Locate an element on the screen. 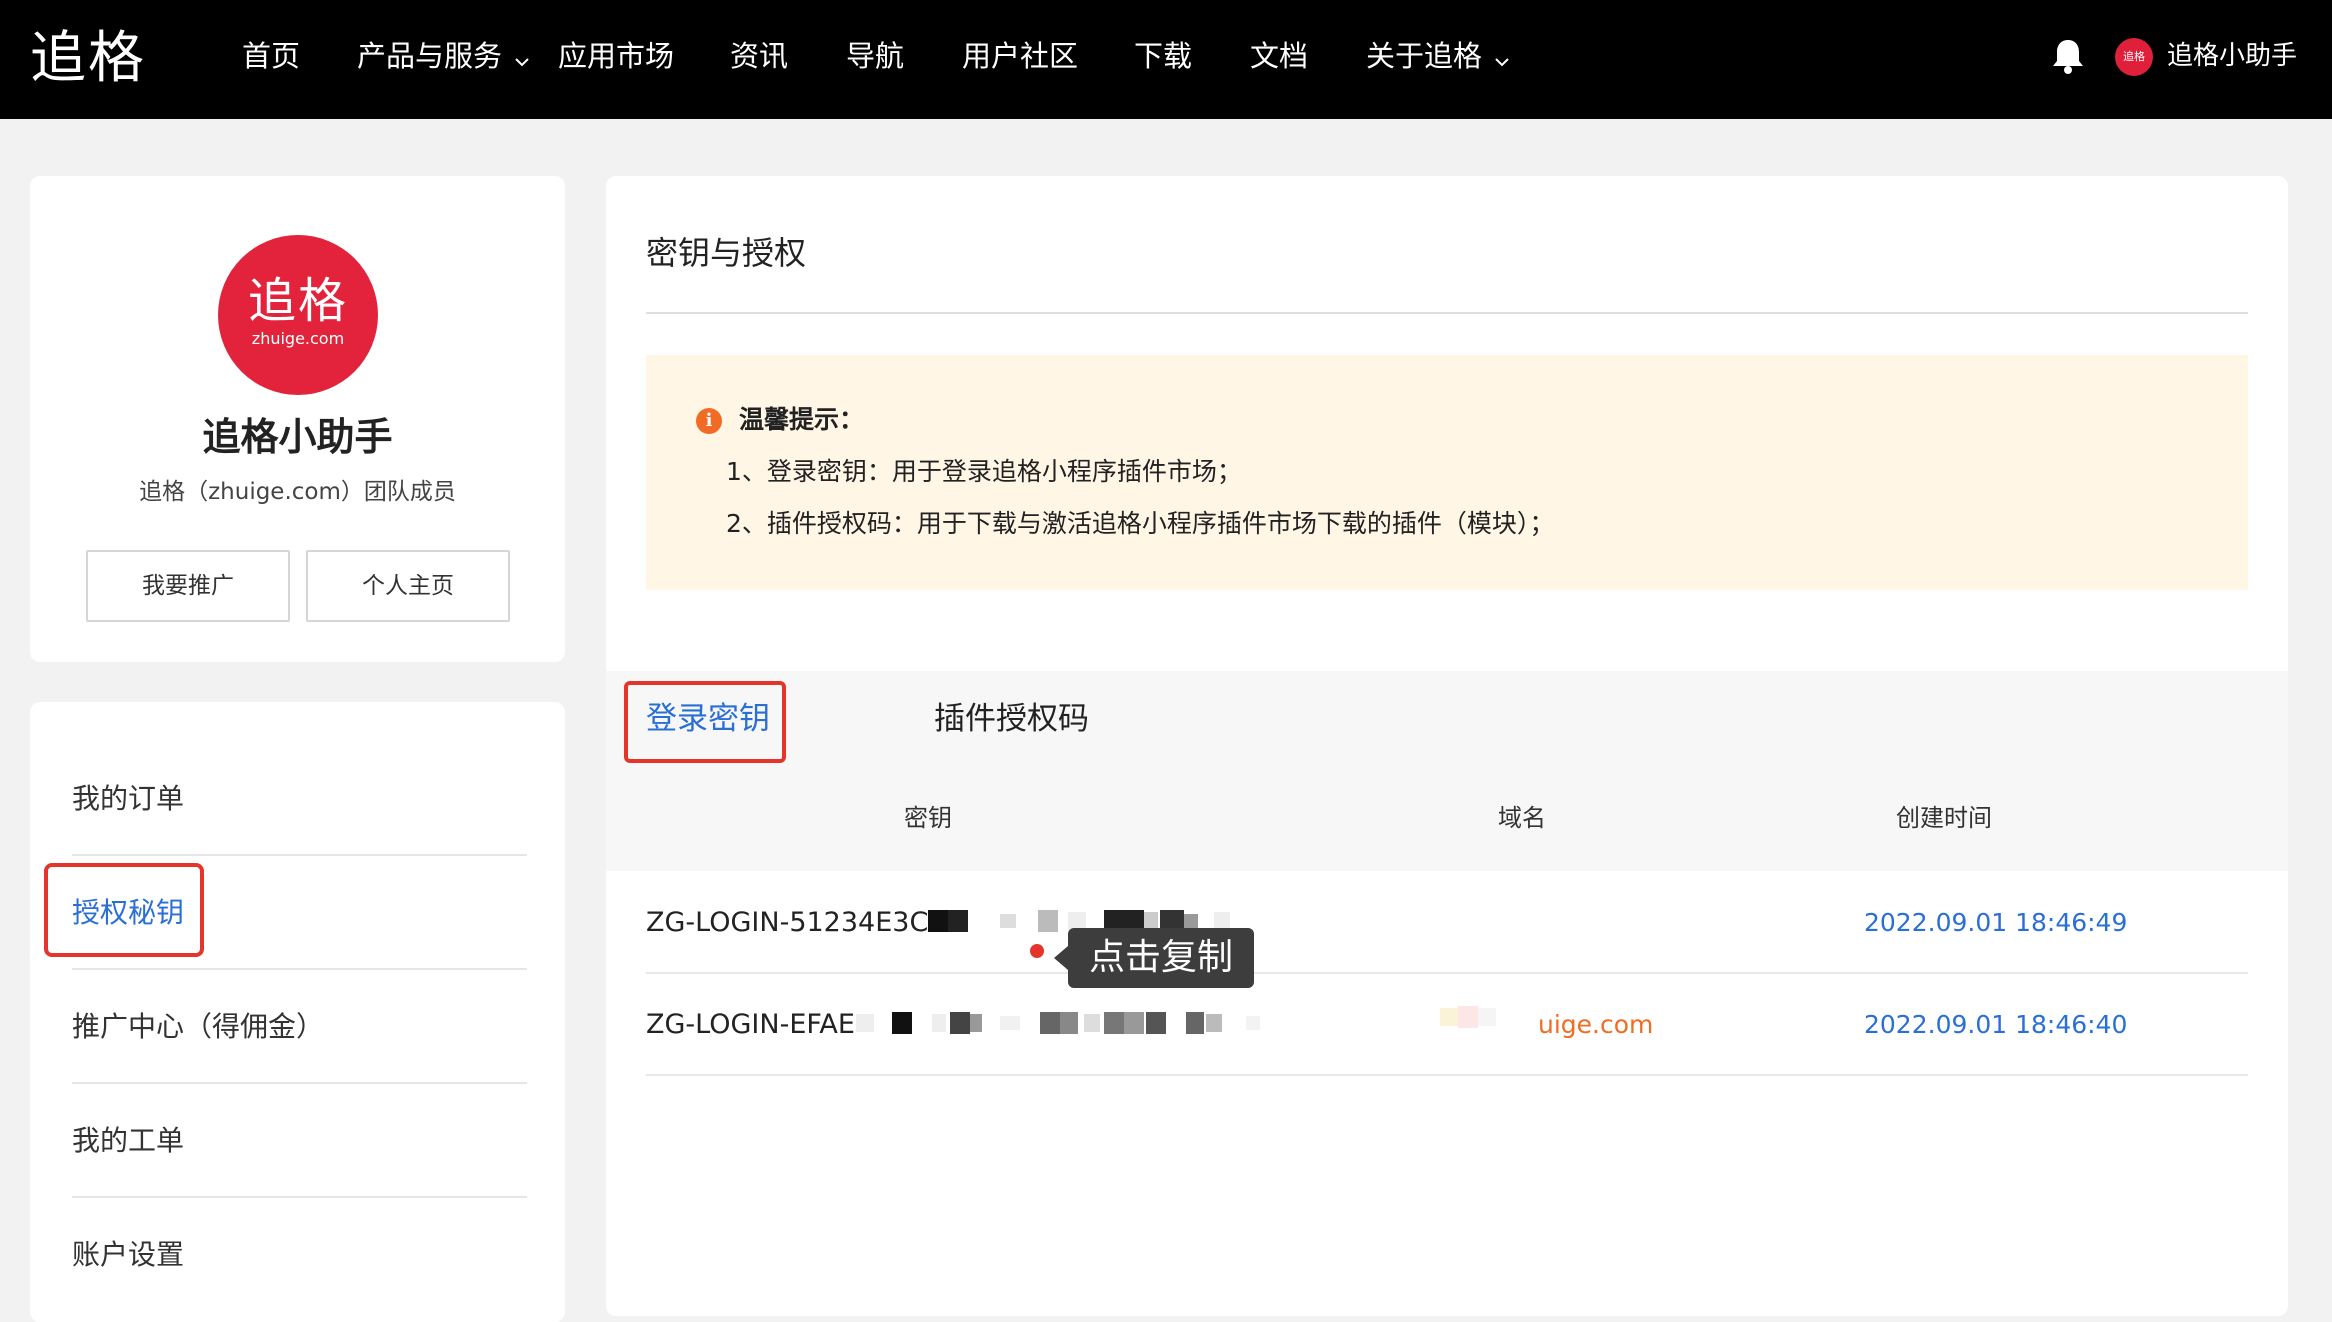 The image size is (2332, 1322). nav-docs: 文档 is located at coordinates (1279, 56).